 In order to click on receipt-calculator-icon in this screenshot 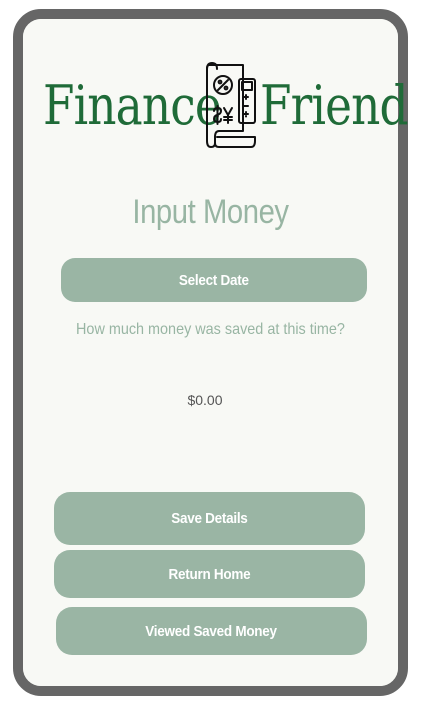, I will do `click(231, 105)`.